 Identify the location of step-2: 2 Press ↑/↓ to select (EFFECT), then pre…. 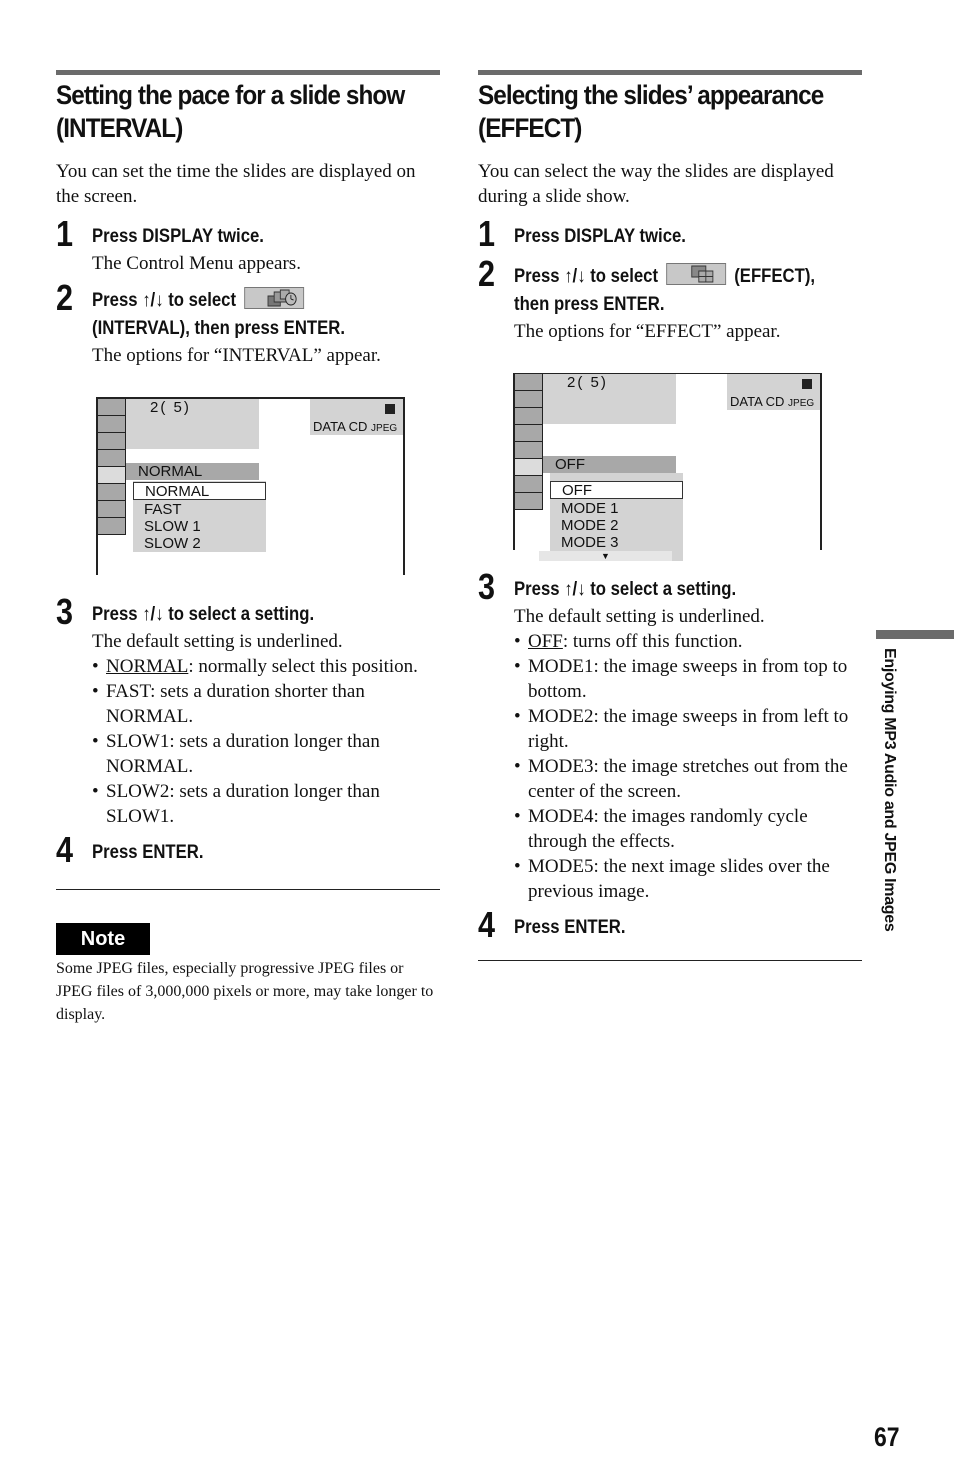
(670, 299).